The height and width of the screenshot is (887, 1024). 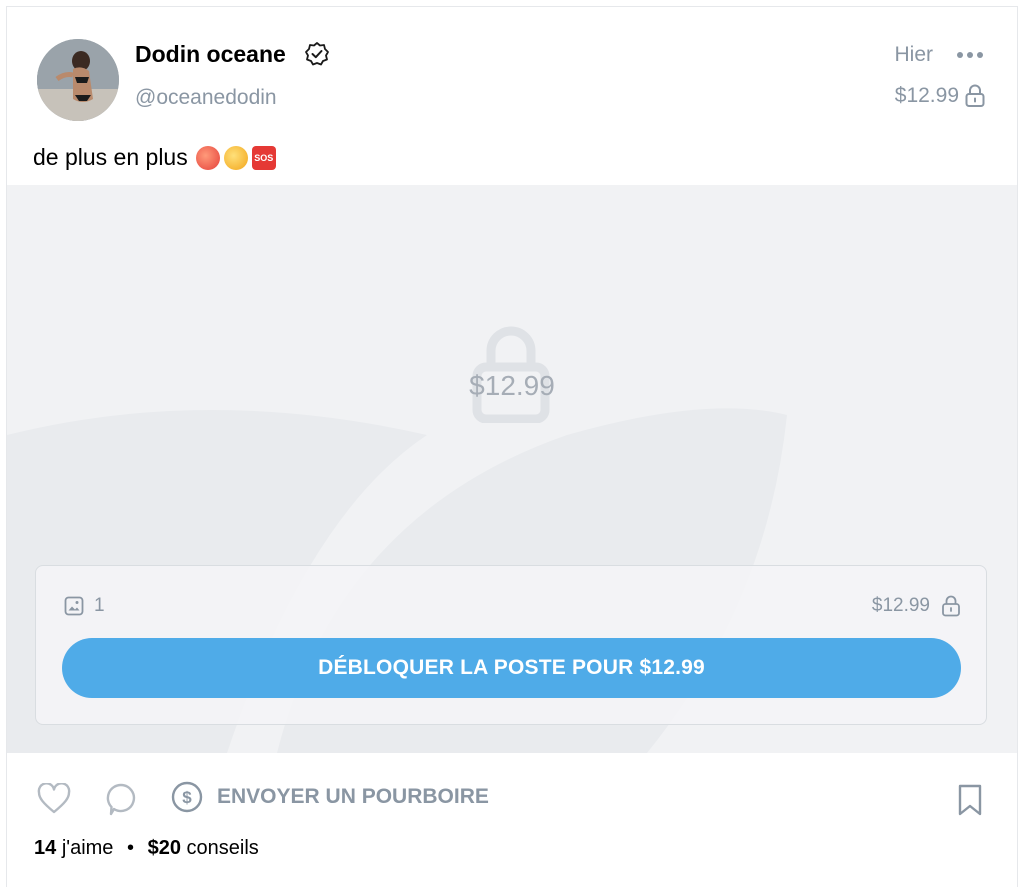 What do you see at coordinates (121, 799) in the screenshot?
I see `comment-icon` at bounding box center [121, 799].